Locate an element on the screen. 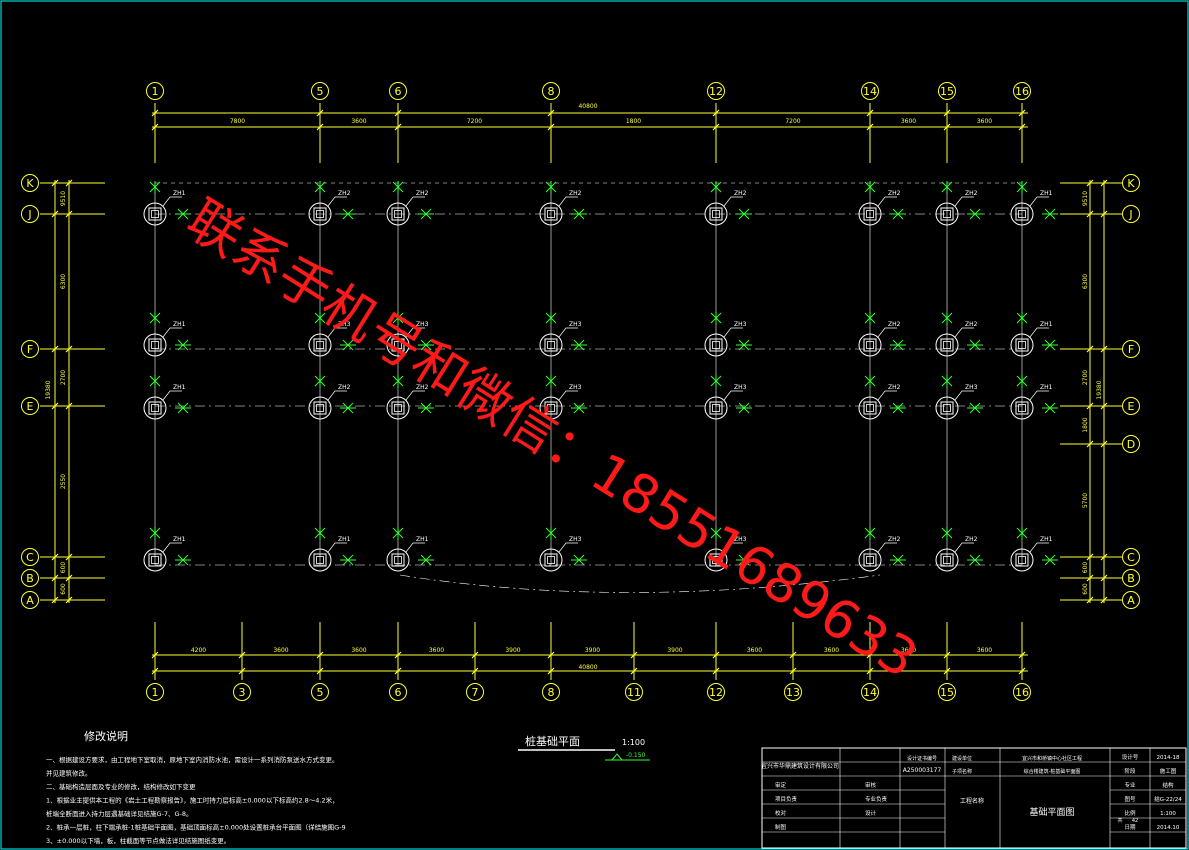  dim-top-value: 1800 is located at coordinates (633, 121).